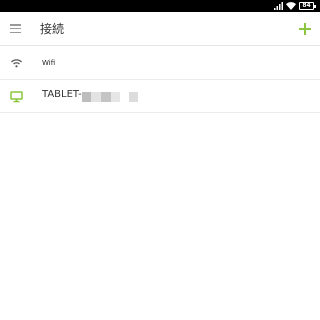 This screenshot has width=320, height=320. What do you see at coordinates (49, 63) in the screenshot?
I see `list-item-label: Wifi` at bounding box center [49, 63].